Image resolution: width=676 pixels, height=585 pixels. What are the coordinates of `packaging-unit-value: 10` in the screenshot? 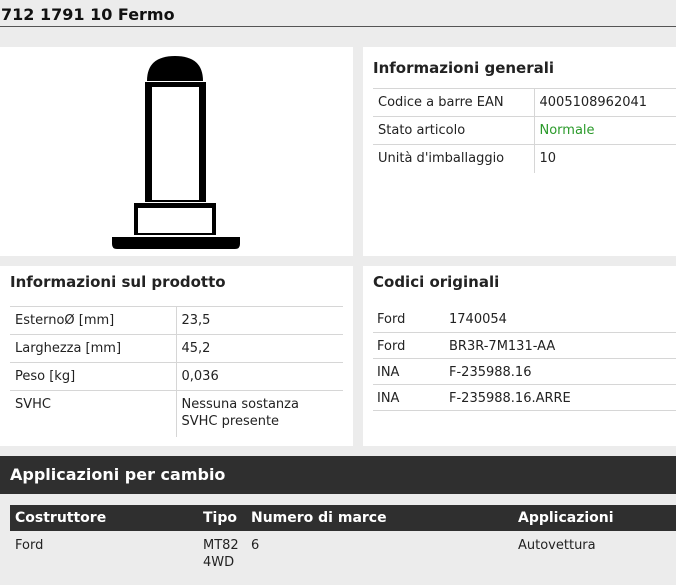 It's located at (605, 158).